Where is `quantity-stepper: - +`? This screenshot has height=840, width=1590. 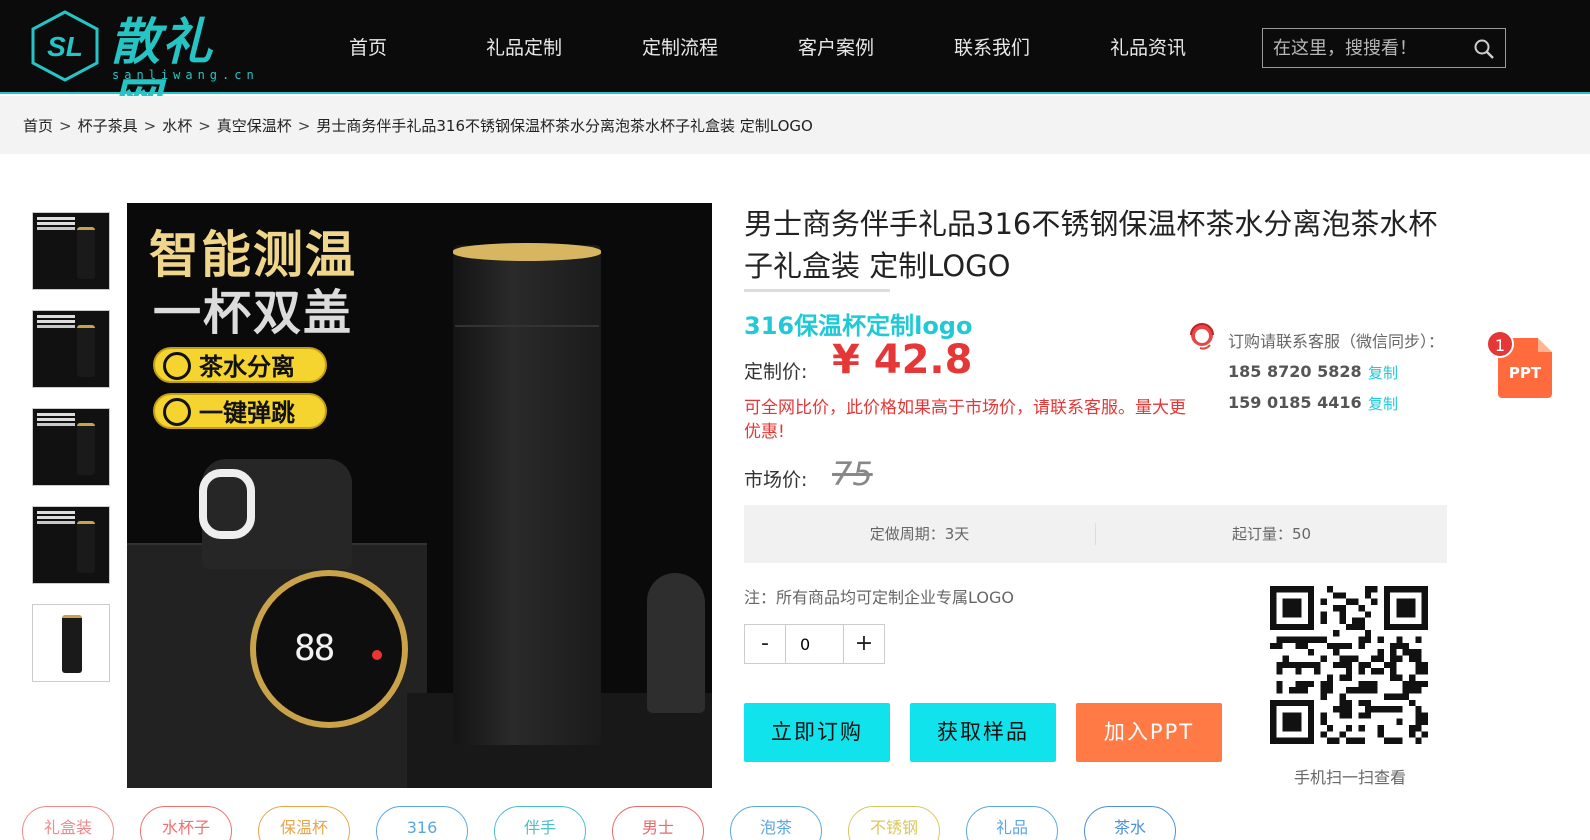
quantity-stepper: - + is located at coordinates (814, 644).